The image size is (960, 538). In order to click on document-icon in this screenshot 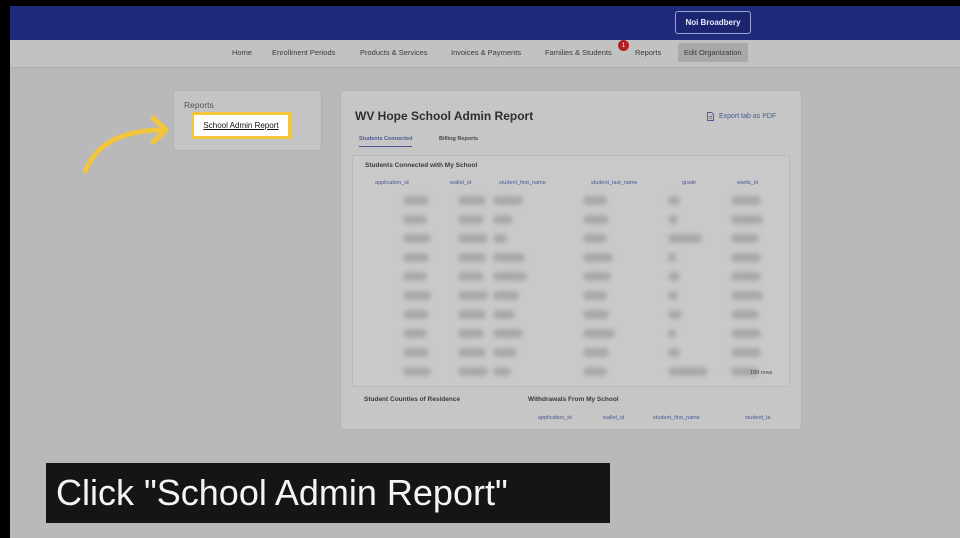, I will do `click(710, 116)`.